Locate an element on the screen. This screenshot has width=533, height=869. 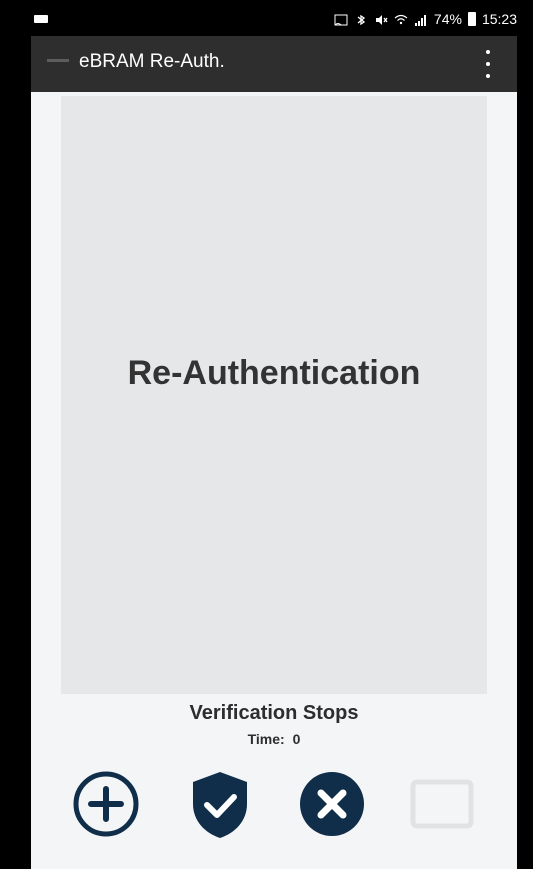
add-button is located at coordinates (106, 804).